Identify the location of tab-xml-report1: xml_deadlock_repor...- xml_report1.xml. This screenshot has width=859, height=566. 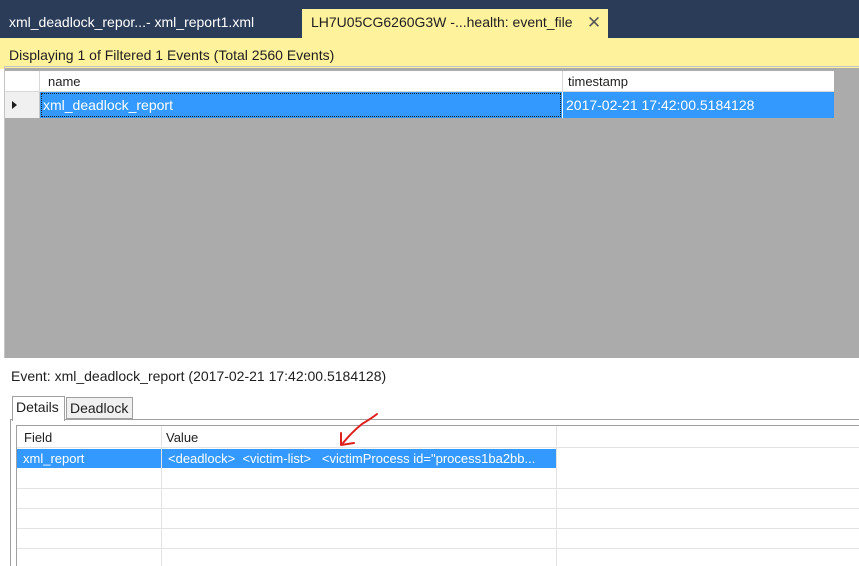
(145, 23).